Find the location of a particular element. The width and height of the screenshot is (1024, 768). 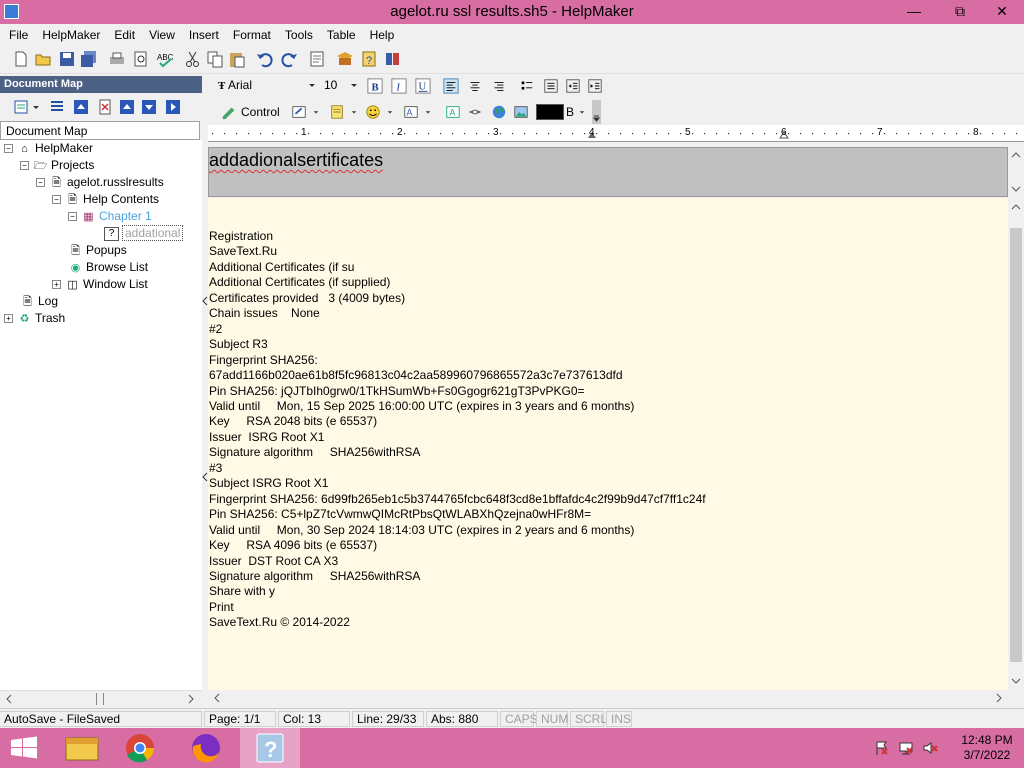

bullet-list-button is located at coordinates (527, 86).